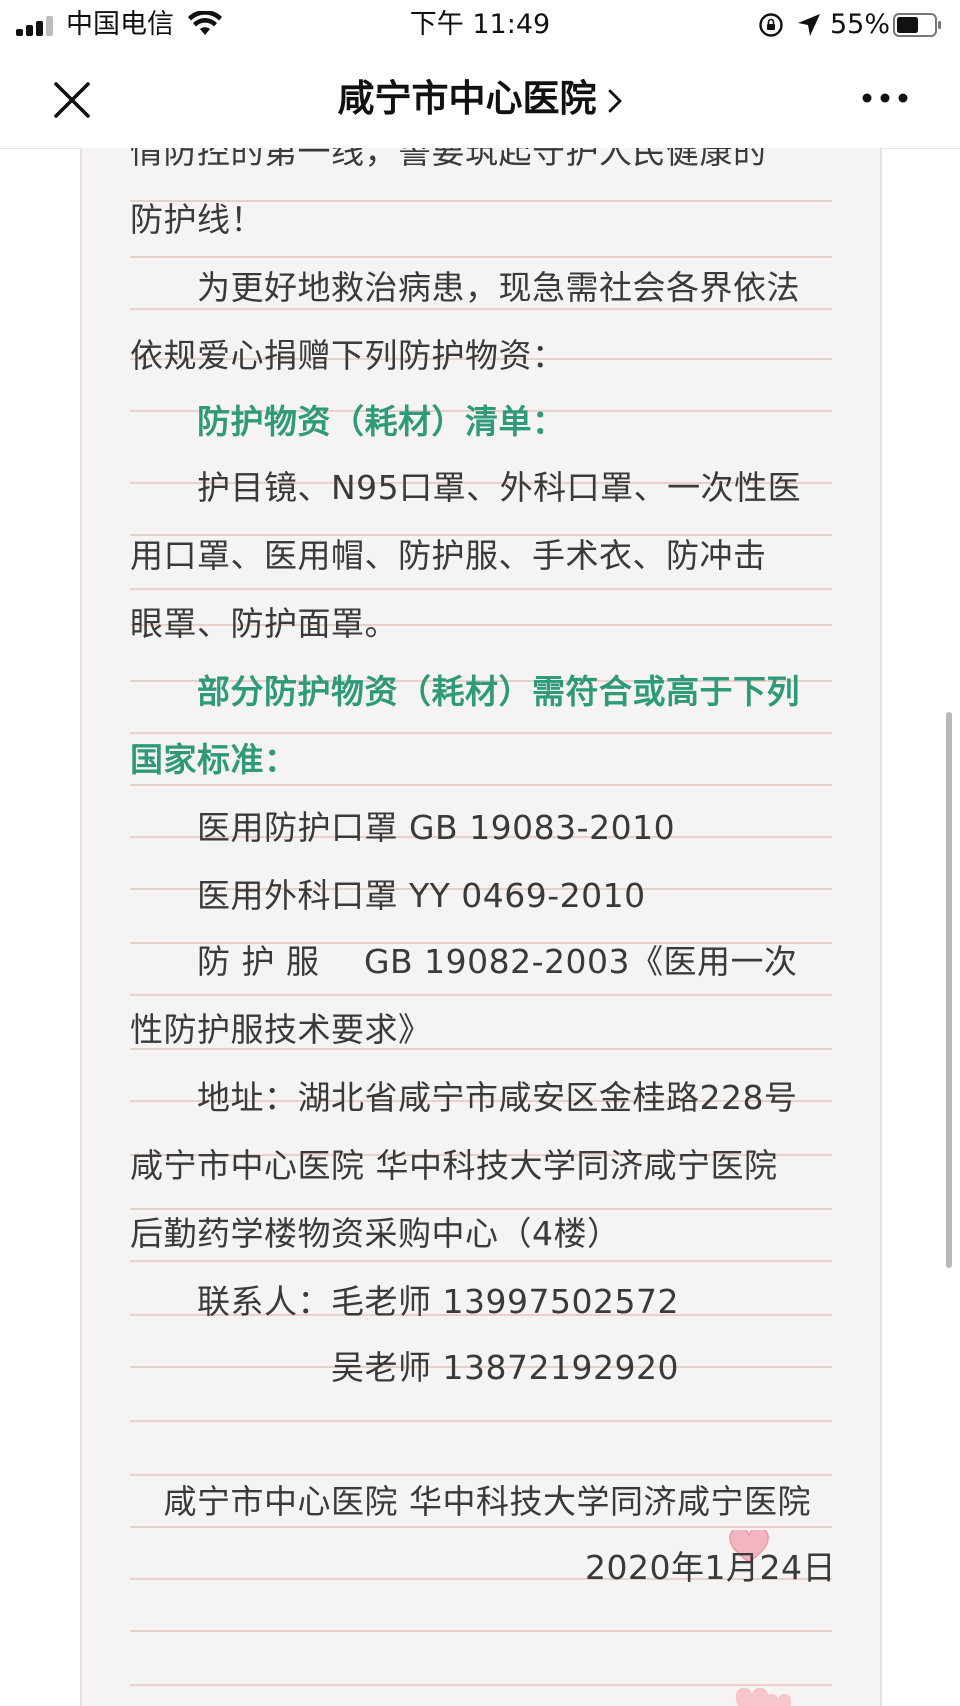 The width and height of the screenshot is (960, 1706). Describe the element at coordinates (464, 961) in the screenshot. I see `paragraph-line: 防 护 服 GB 19082-2003《医用一次` at that location.